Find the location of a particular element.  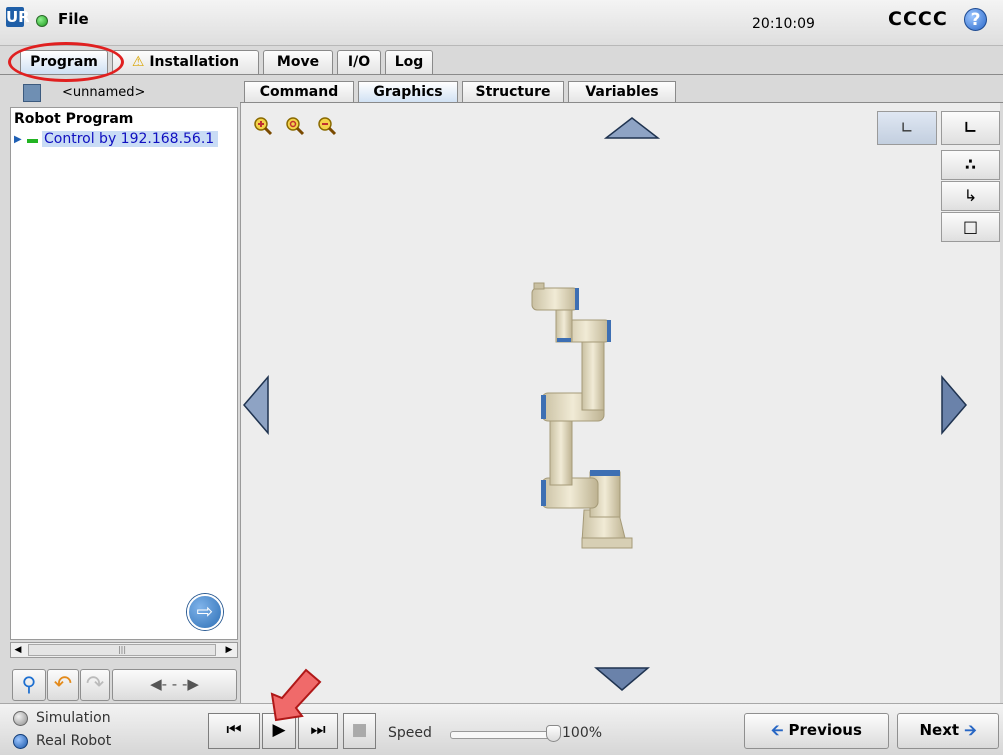

points-icon: ∴ is located at coordinates (970, 164).